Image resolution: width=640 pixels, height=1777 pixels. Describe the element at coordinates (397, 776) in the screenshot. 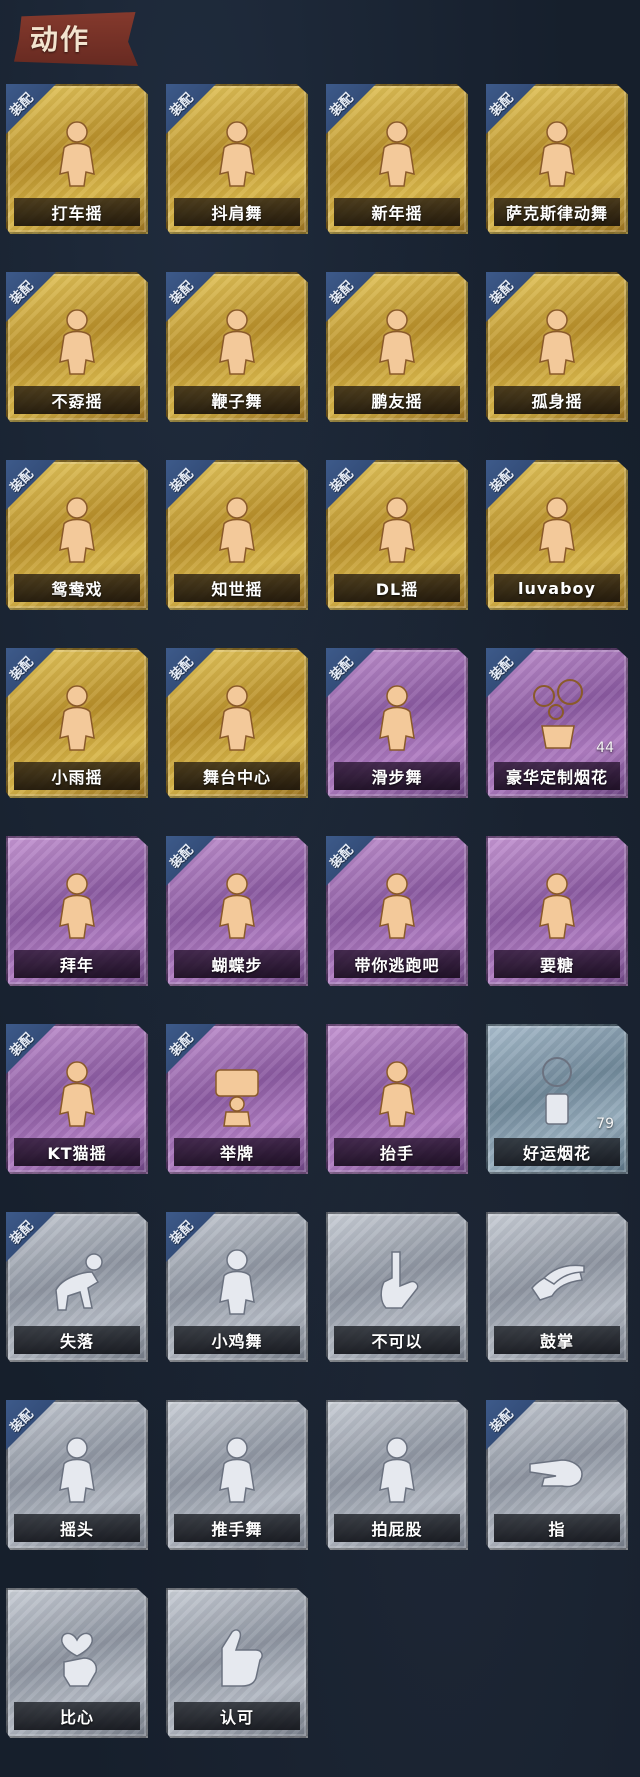

I see `card-label-bar: 滑步舞` at that location.